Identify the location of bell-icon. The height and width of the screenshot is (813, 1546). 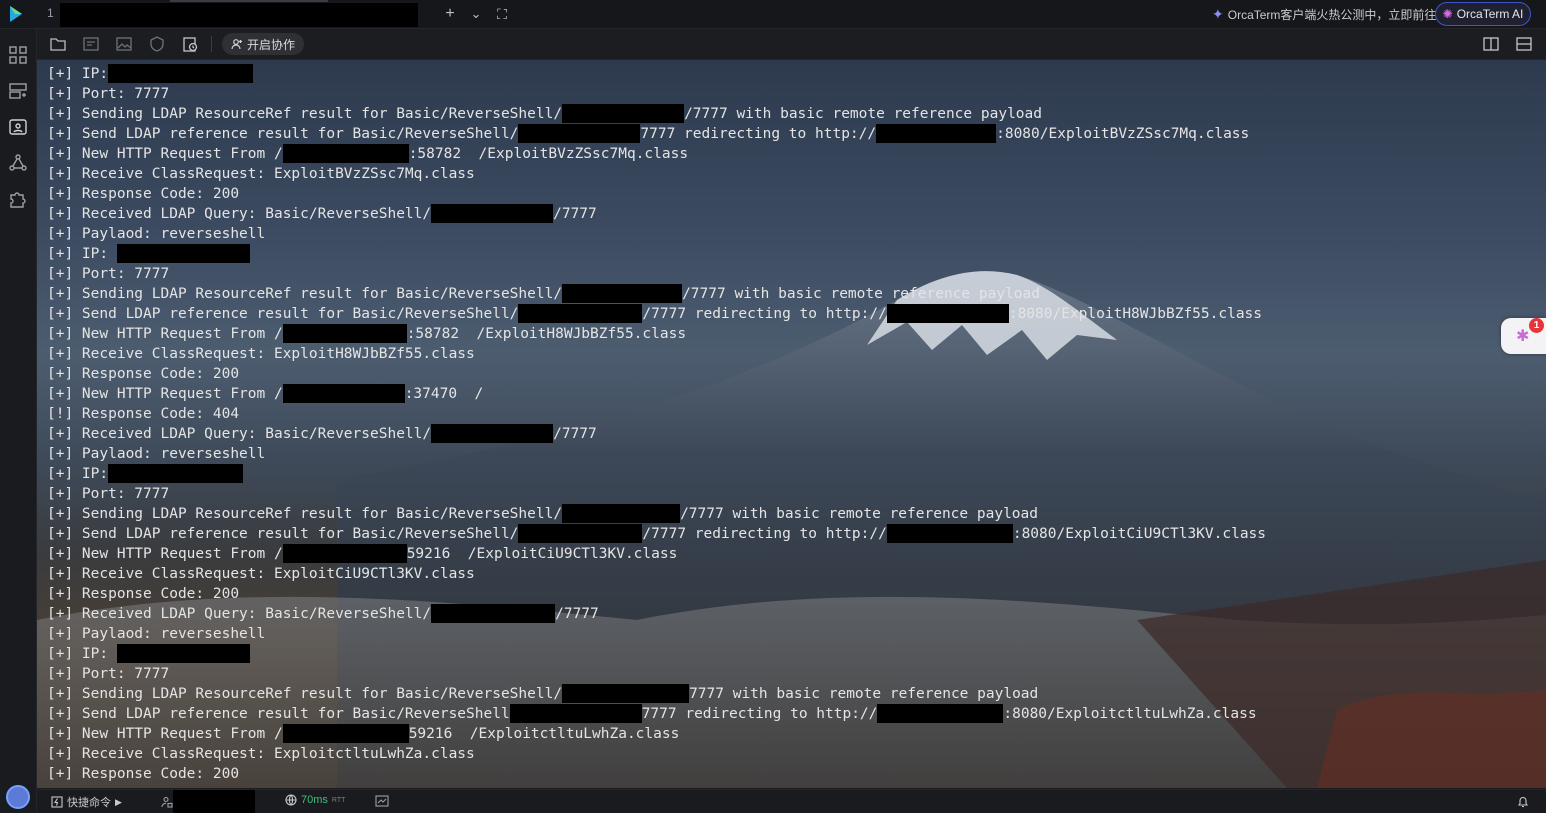
(1523, 801).